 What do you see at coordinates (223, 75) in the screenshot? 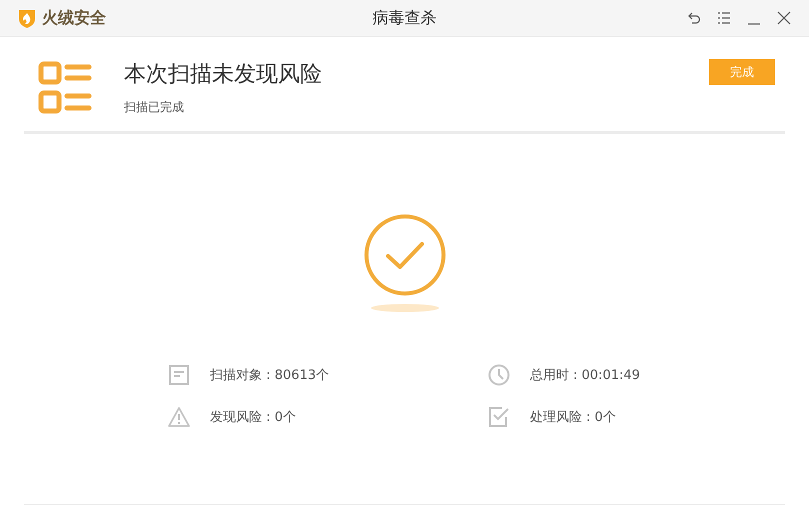
I see `result-title: 本次扫描未发现风险` at bounding box center [223, 75].